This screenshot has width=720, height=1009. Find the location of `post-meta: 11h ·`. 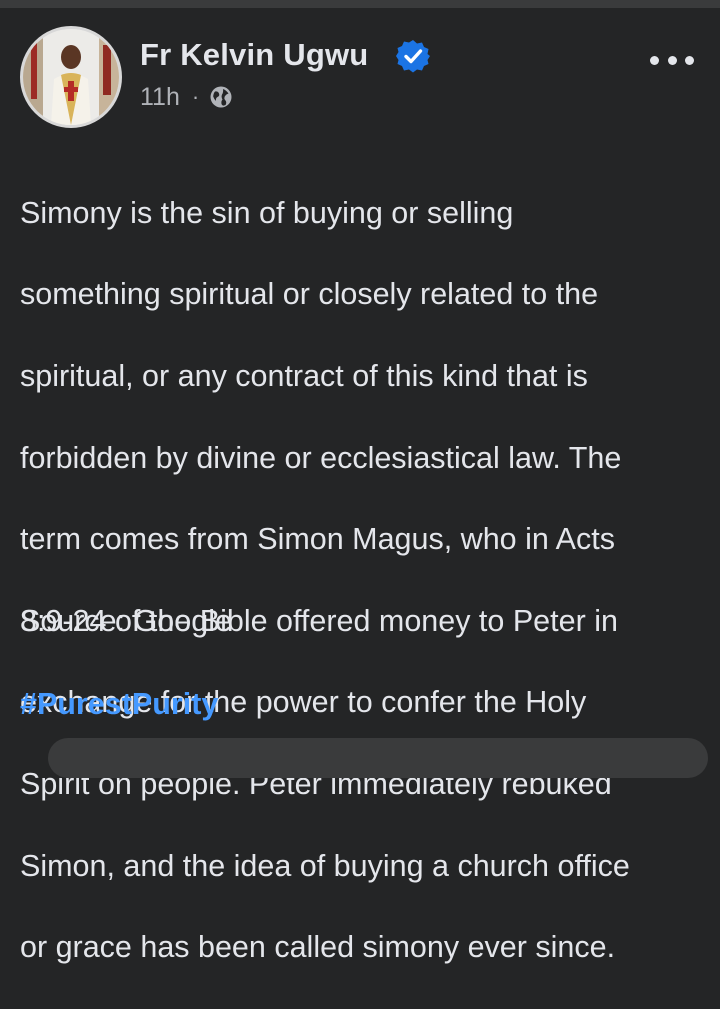

post-meta: 11h · is located at coordinates (186, 97).